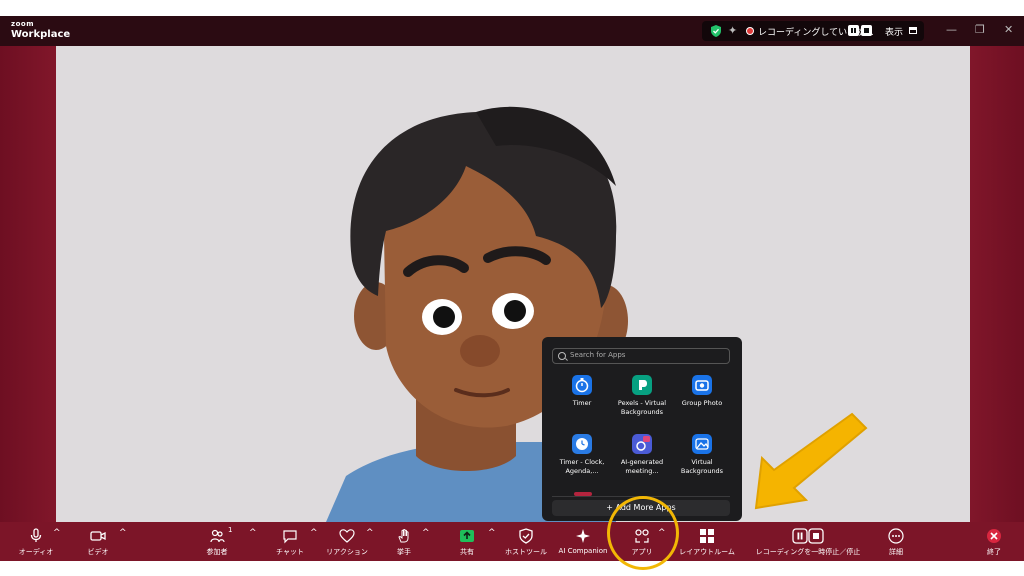 The width and height of the screenshot is (1024, 576). Describe the element at coordinates (642, 407) in the screenshot. I see `app-label: Pexels - Virtual Backgrounds` at that location.